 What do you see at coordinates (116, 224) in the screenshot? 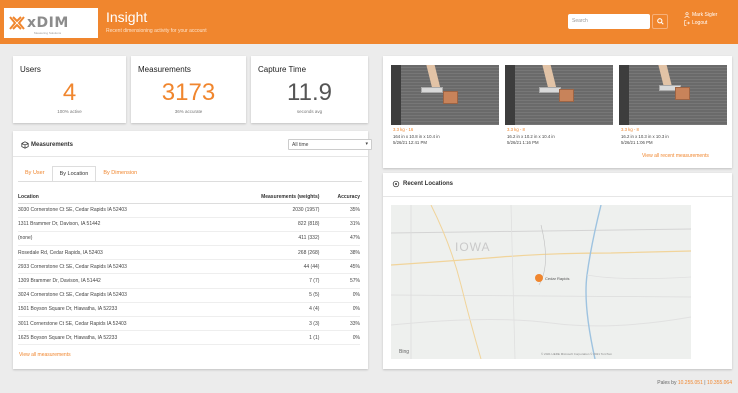
I see `cell-location: 1311 Brammer Dr, Davison, IA 51442` at bounding box center [116, 224].